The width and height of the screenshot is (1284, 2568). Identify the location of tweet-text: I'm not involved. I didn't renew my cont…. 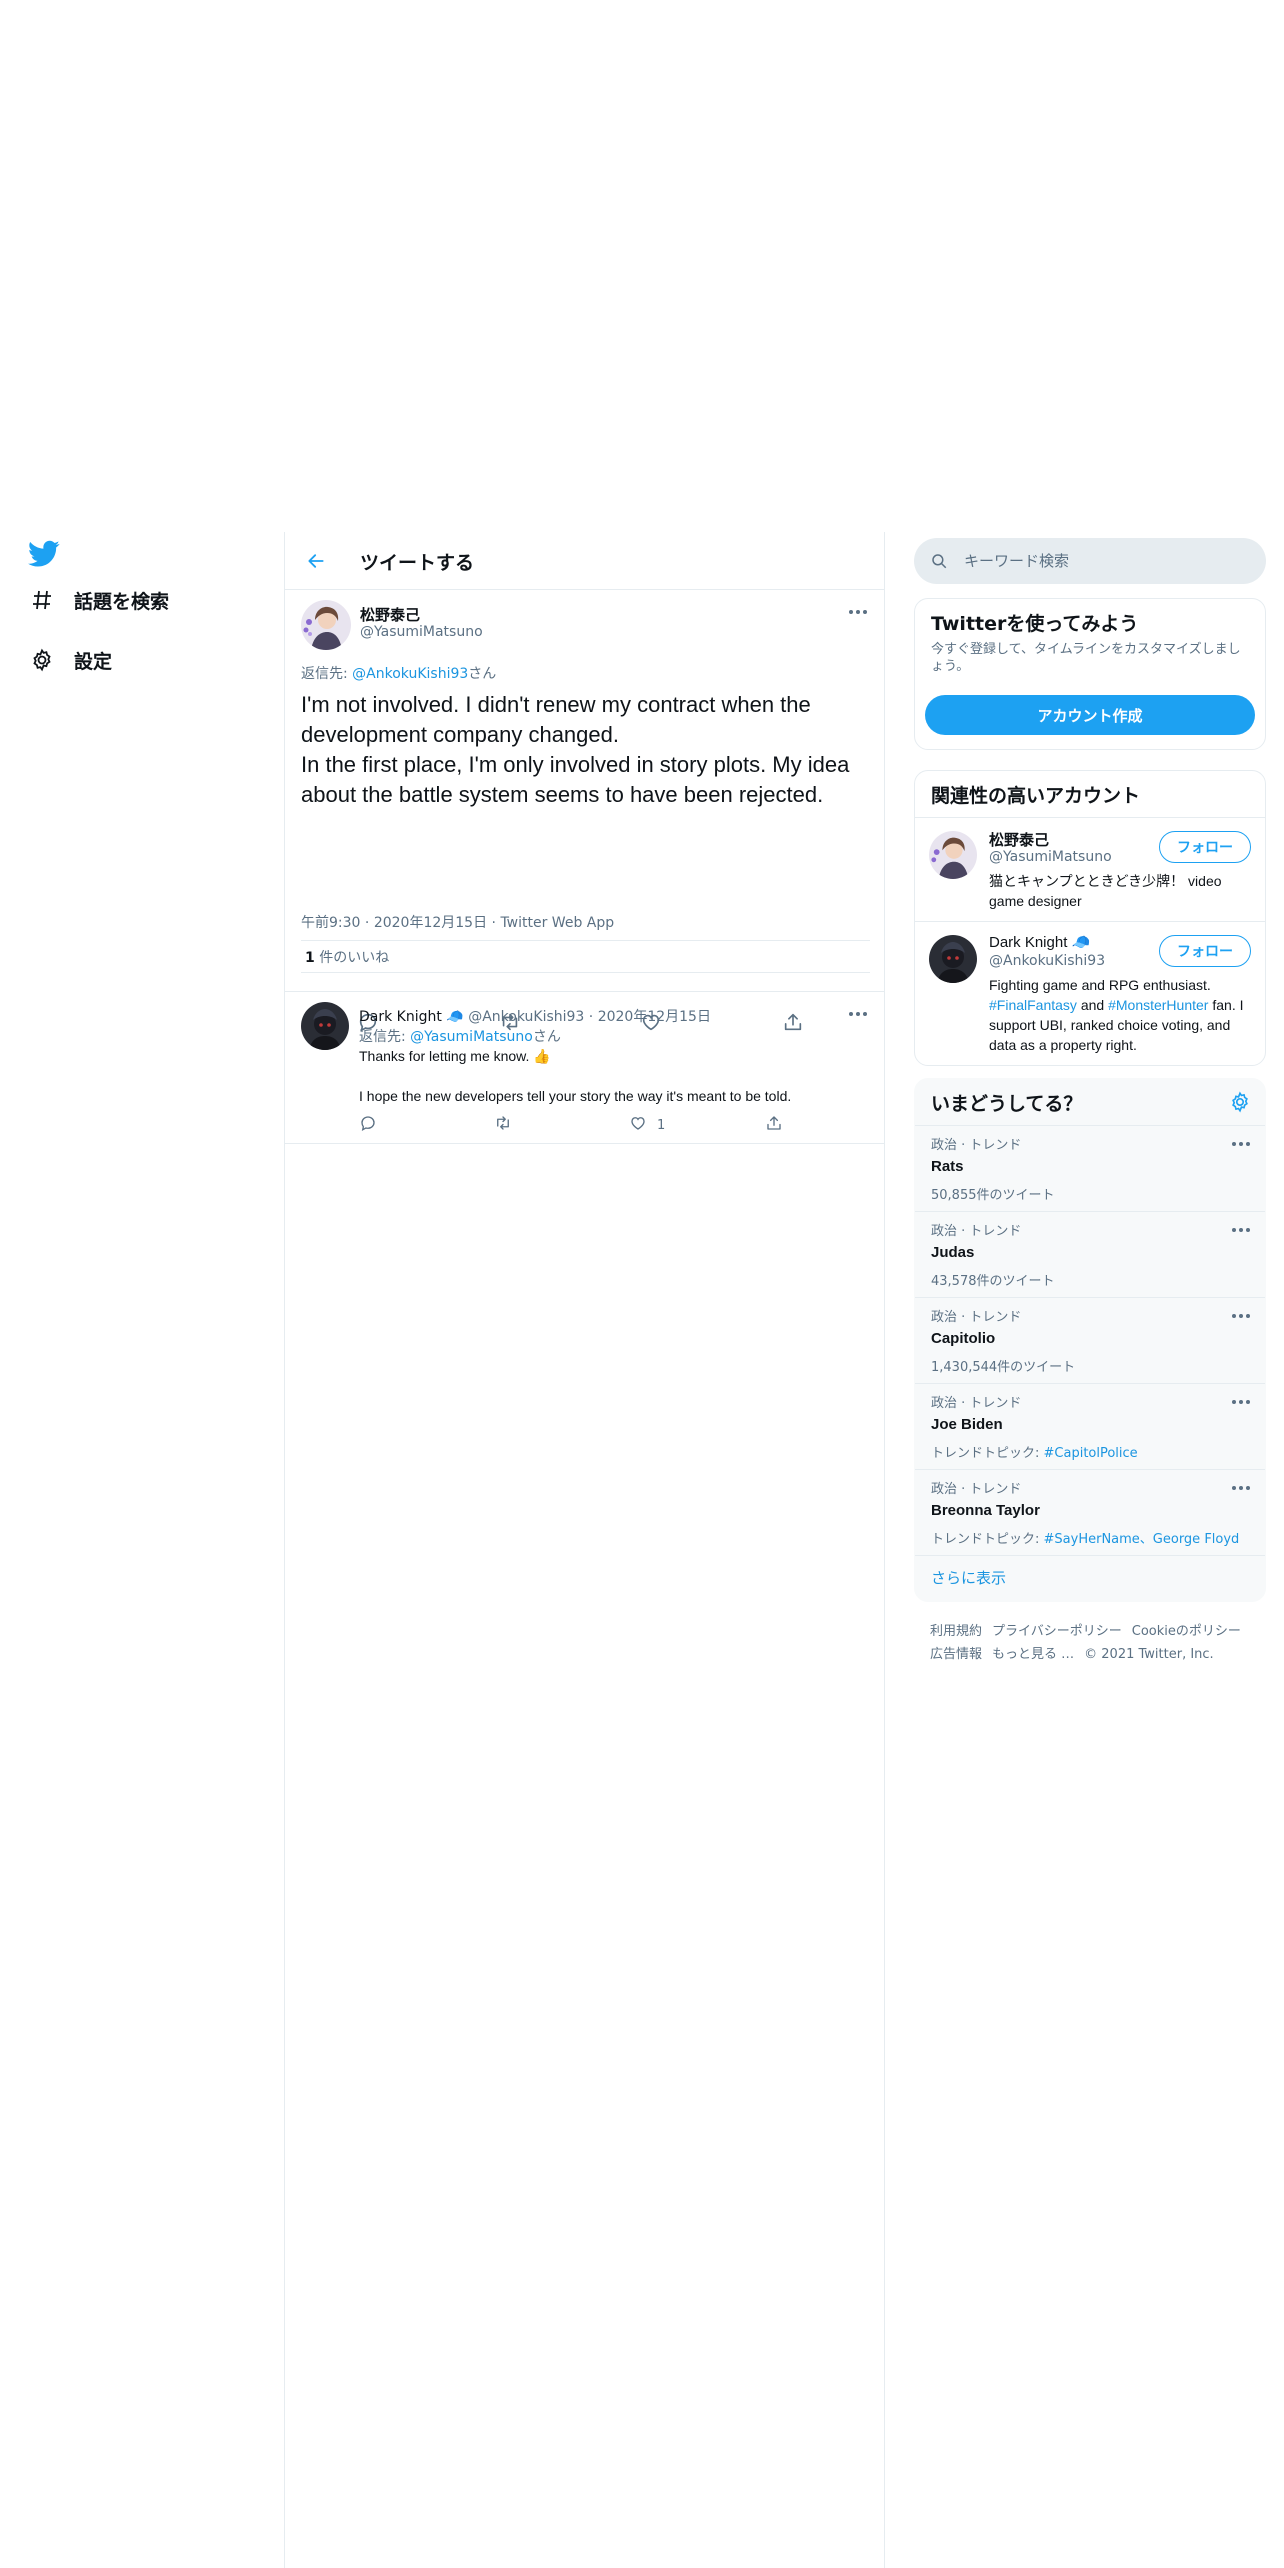
(586, 750).